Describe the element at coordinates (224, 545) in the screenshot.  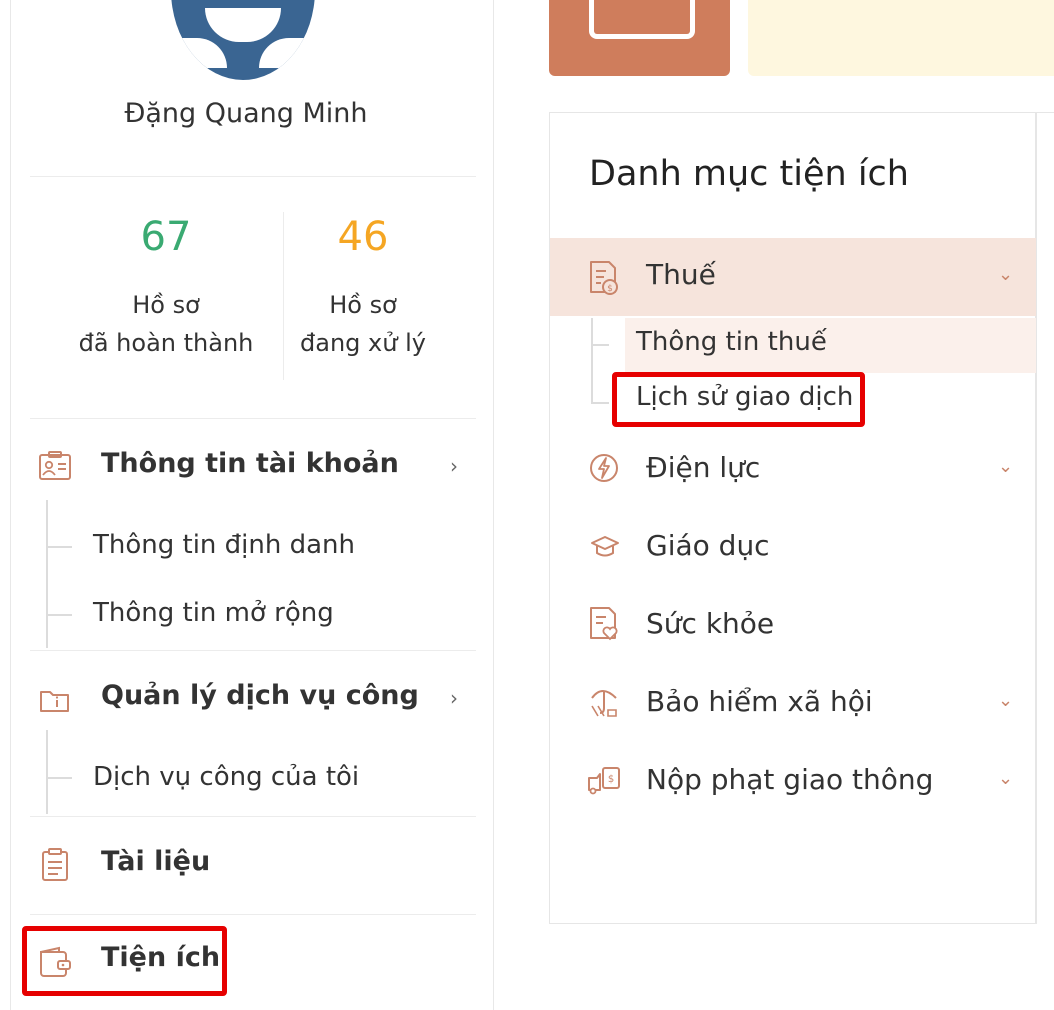
I see `sidebar-item-identity-info: Thông tin định danh` at that location.